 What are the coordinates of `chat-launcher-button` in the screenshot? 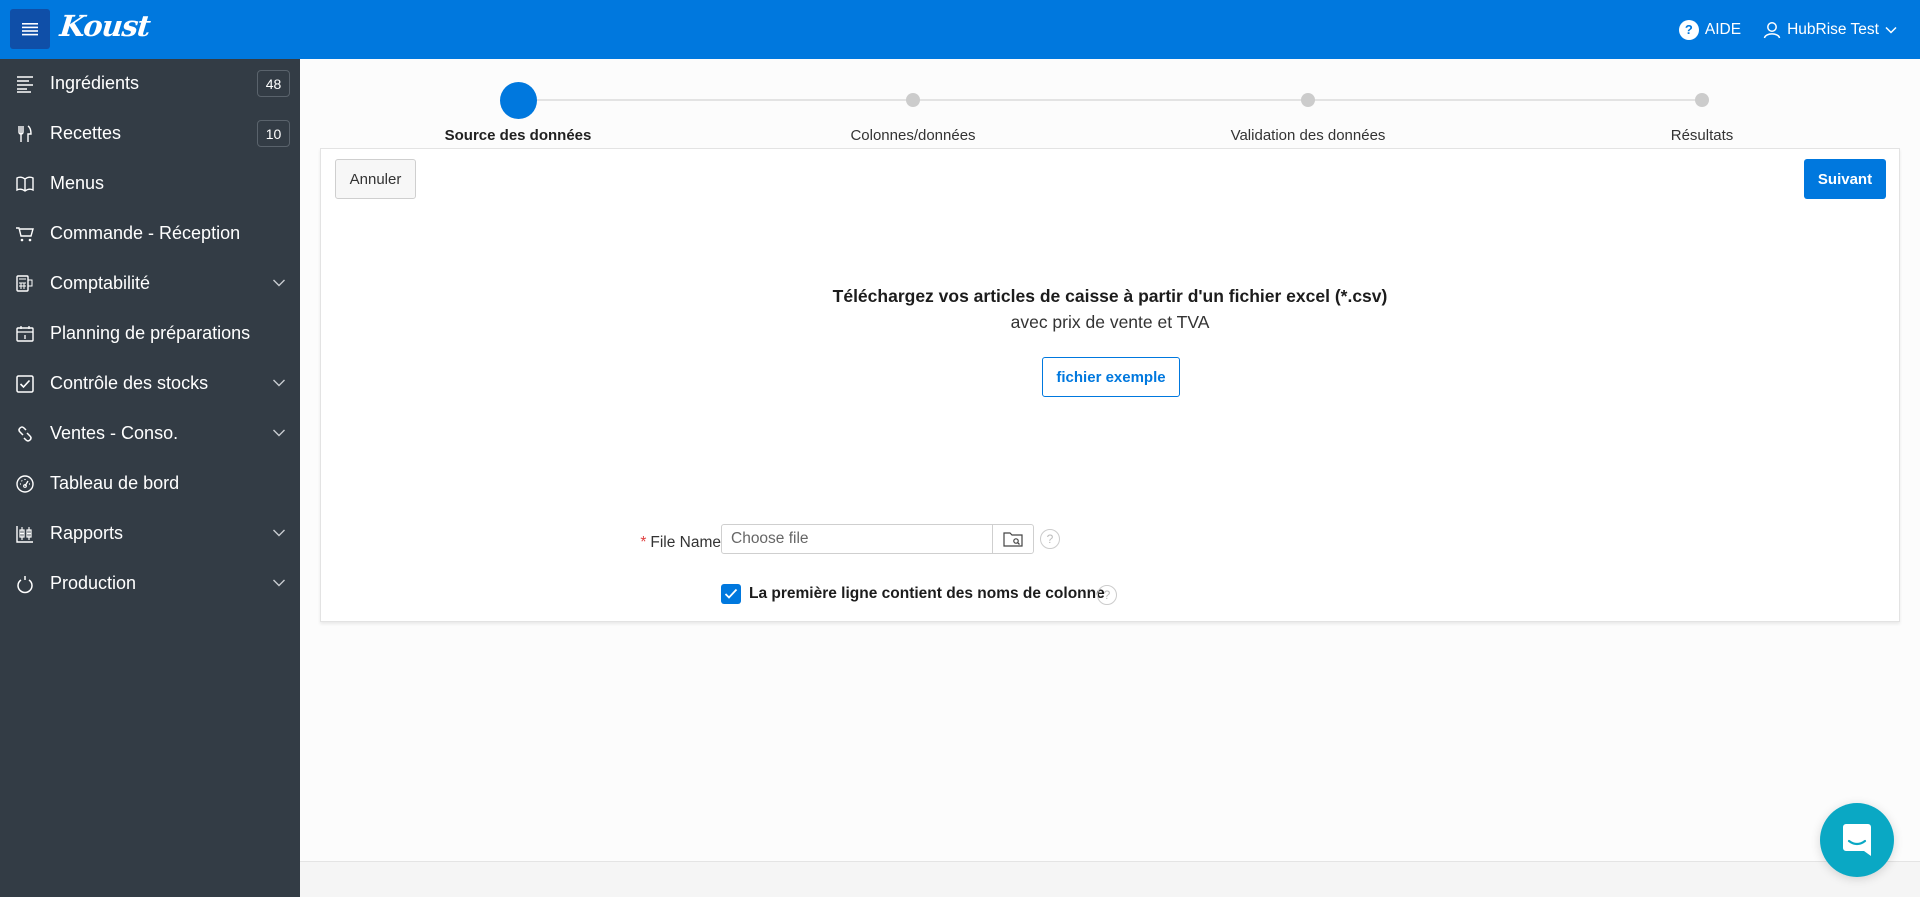 It's located at (1857, 840).